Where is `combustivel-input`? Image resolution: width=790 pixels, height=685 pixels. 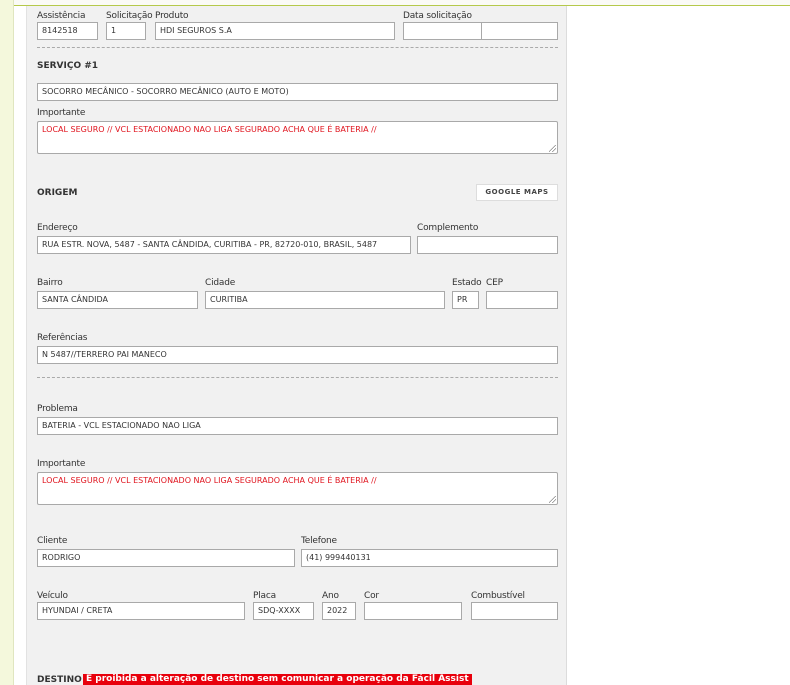
combustivel-input is located at coordinates (514, 611).